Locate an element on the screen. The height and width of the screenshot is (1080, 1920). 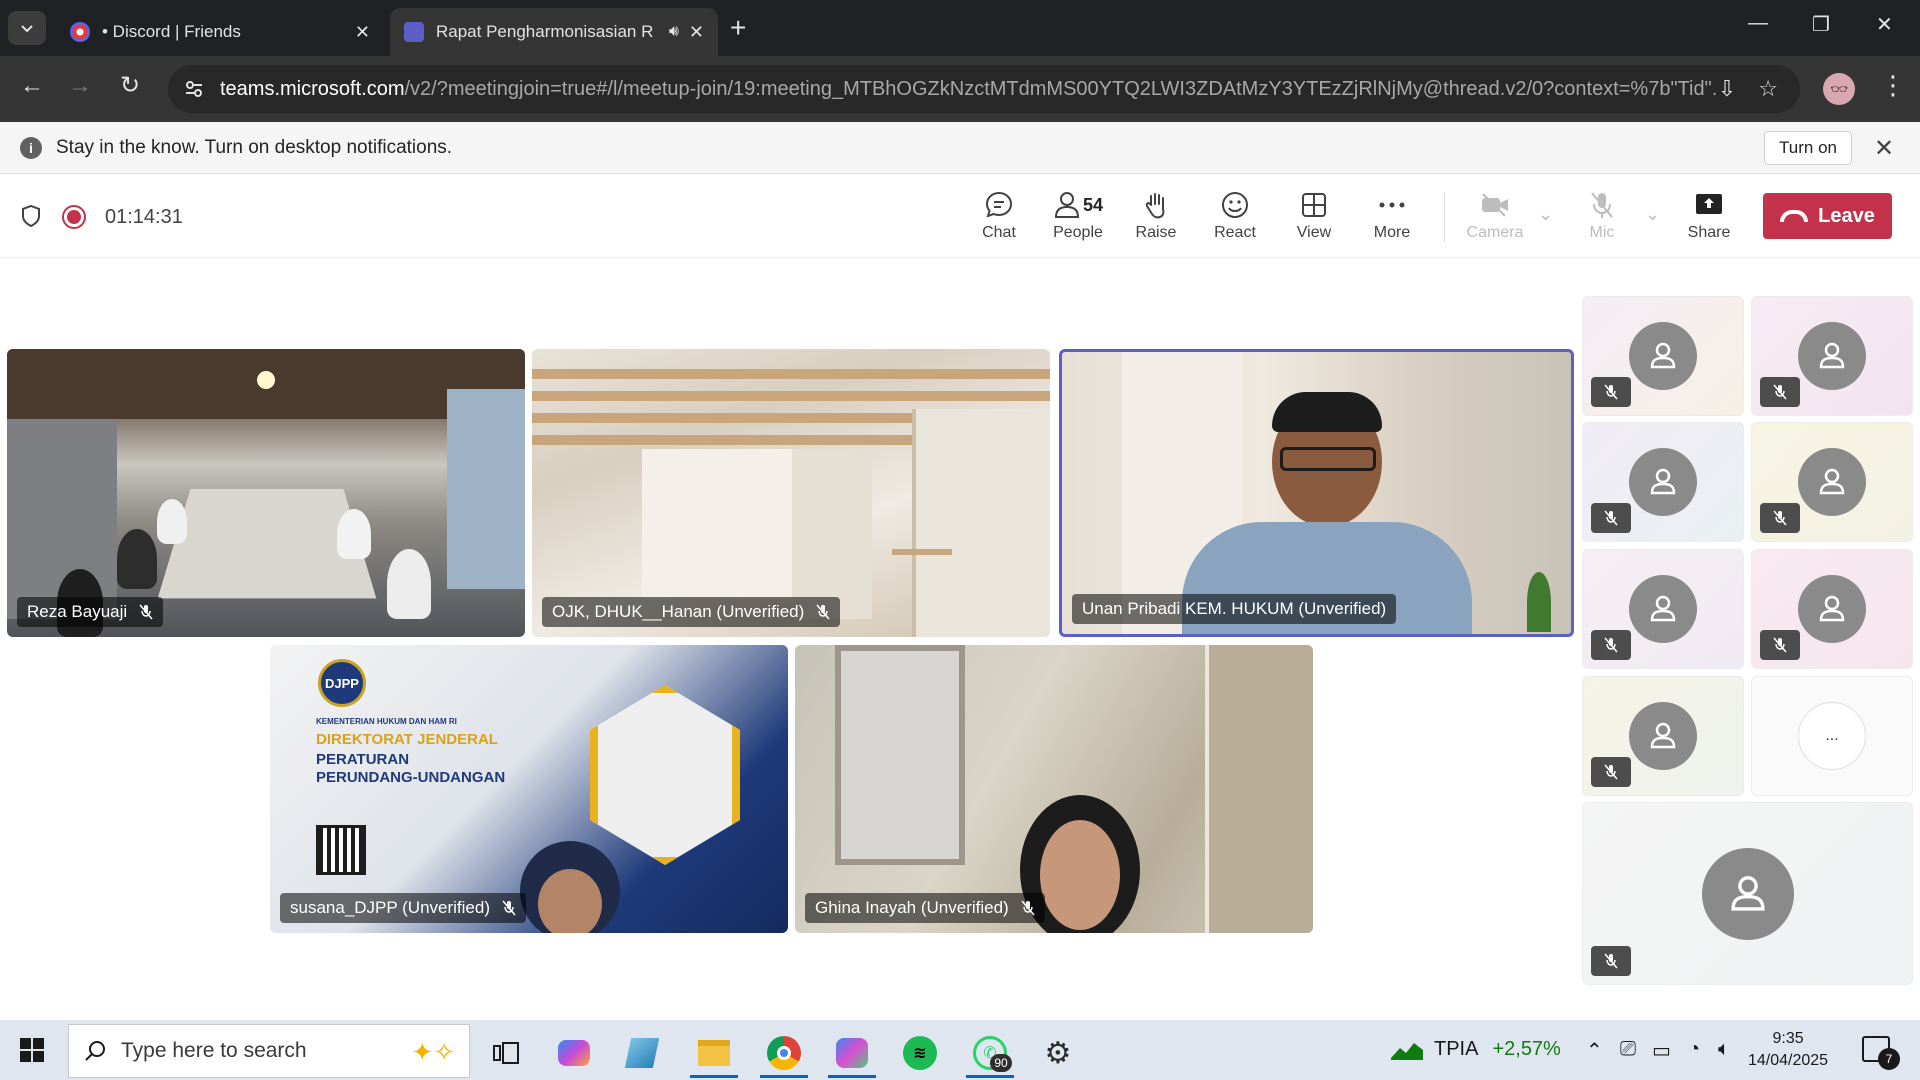
camera-off-icon is located at coordinates (1495, 205).